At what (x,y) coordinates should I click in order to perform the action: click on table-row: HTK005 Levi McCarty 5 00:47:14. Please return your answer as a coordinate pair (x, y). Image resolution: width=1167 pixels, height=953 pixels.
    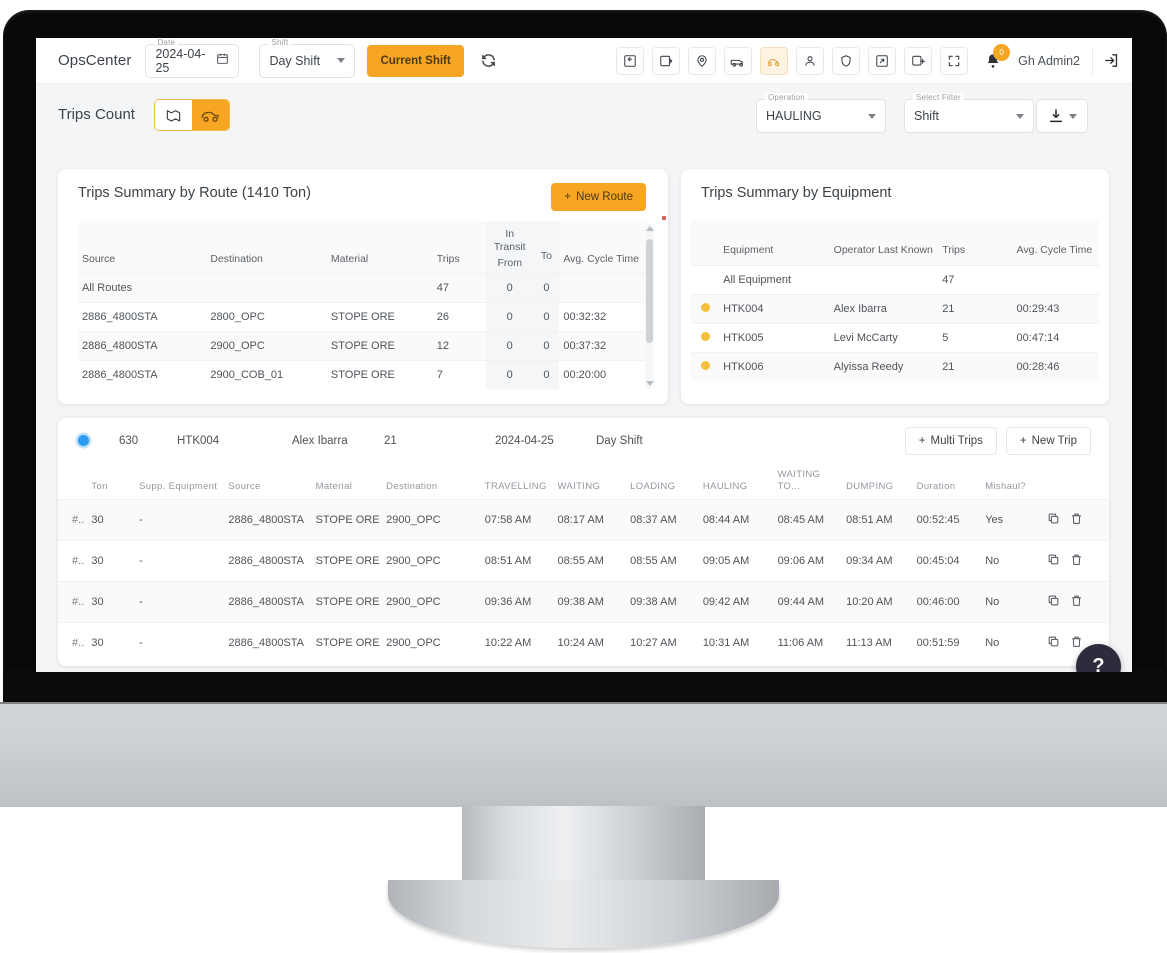
    Looking at the image, I should click on (895, 337).